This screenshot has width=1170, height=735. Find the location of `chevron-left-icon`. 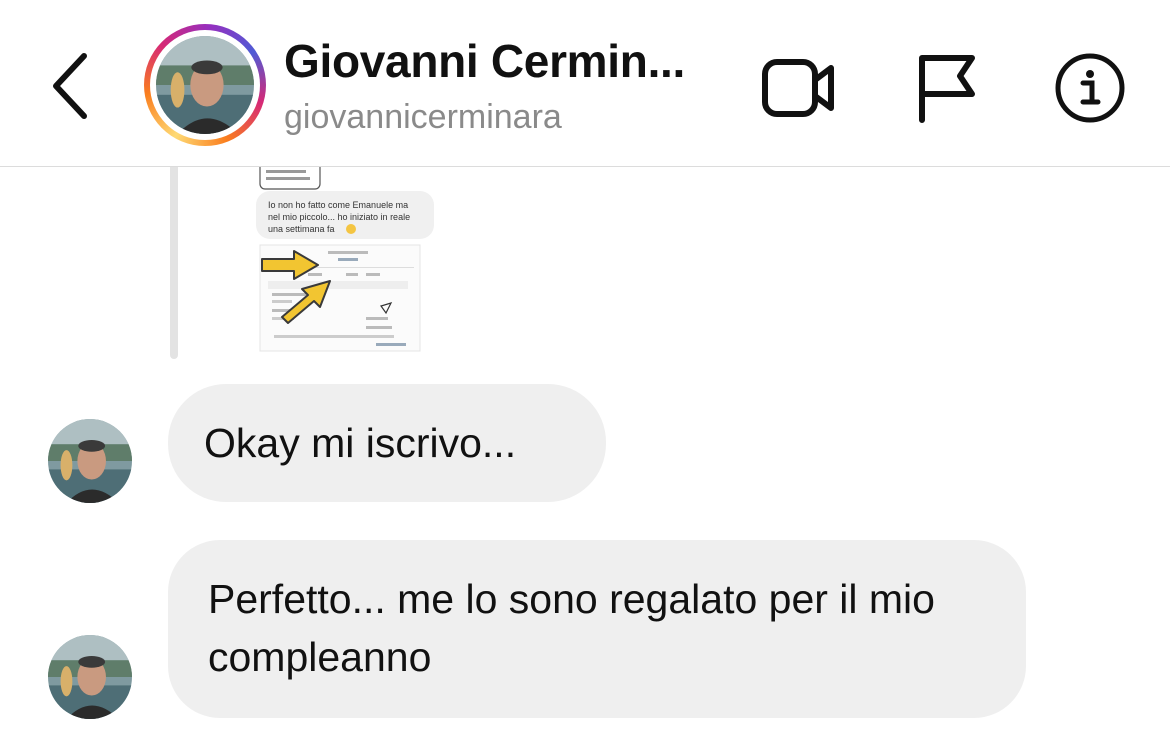

chevron-left-icon is located at coordinates (70, 86).